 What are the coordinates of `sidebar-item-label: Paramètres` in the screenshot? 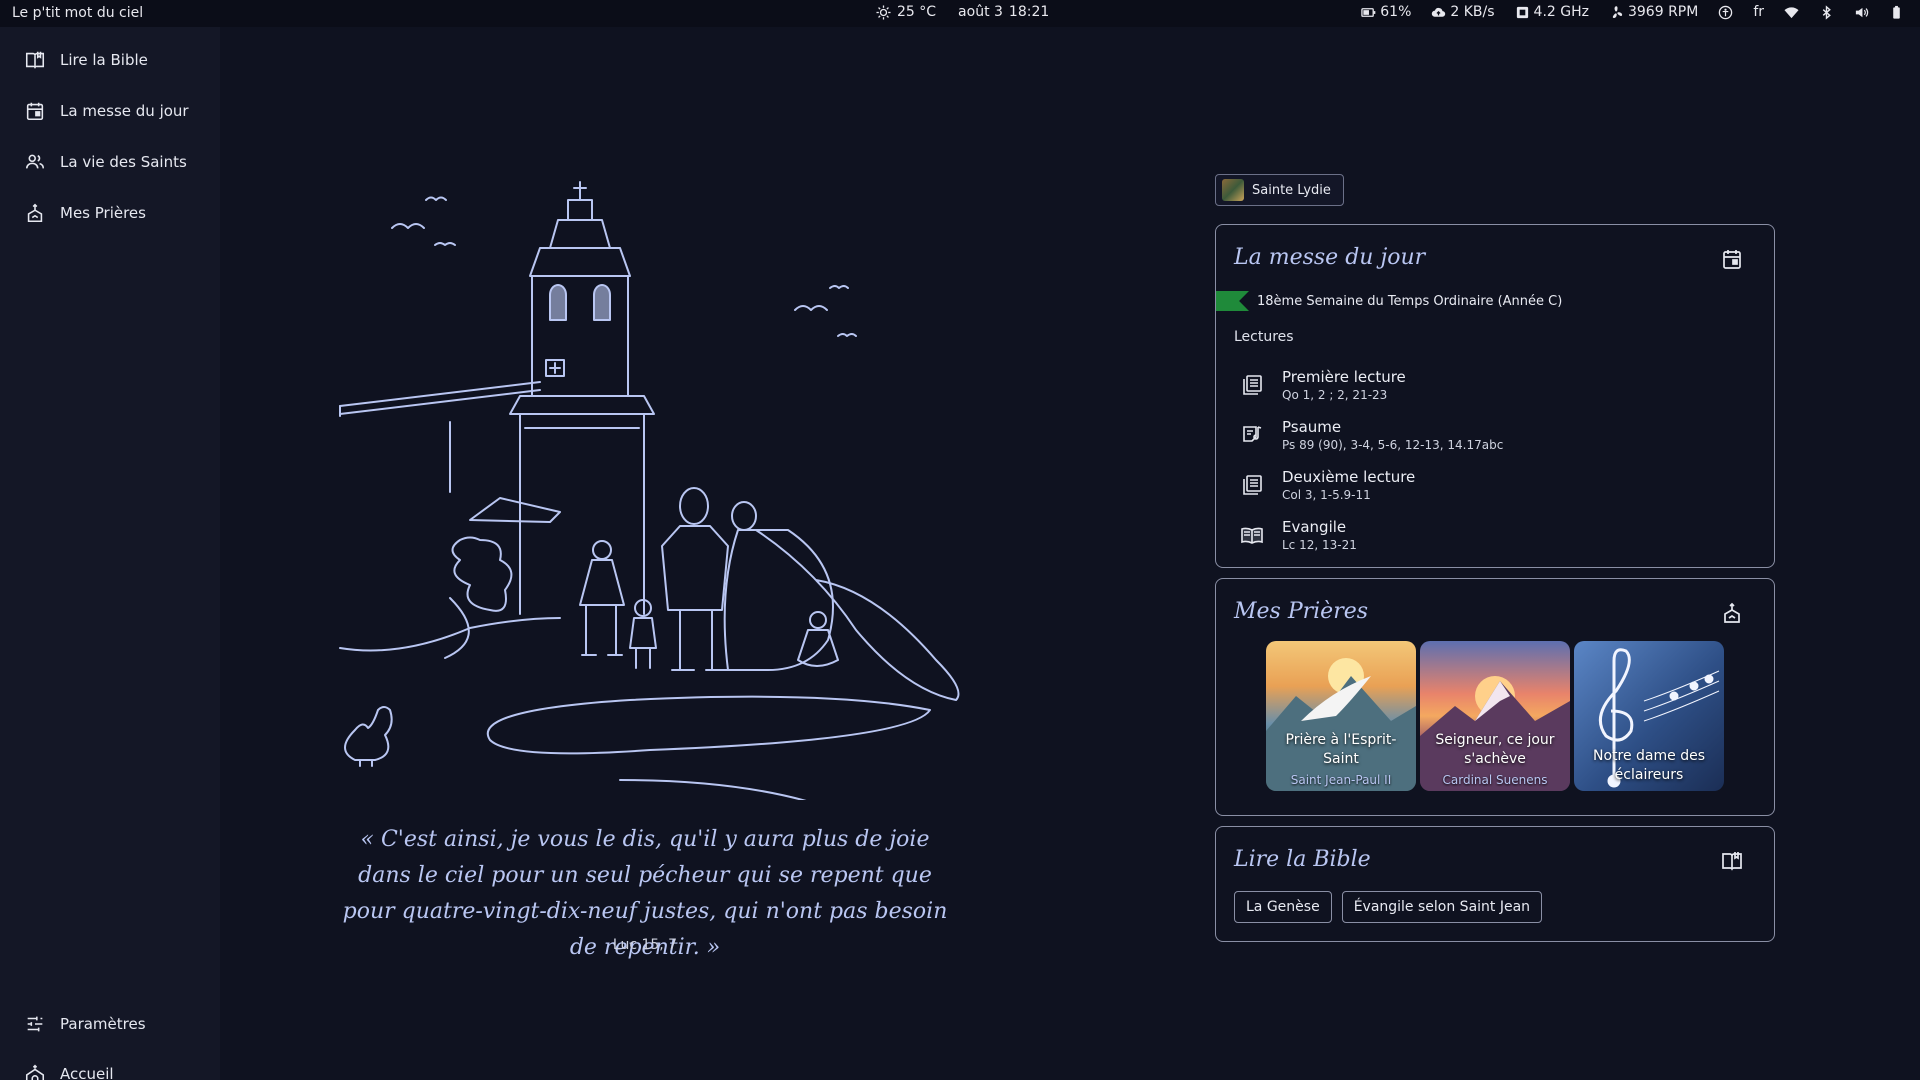 It's located at (103, 1024).